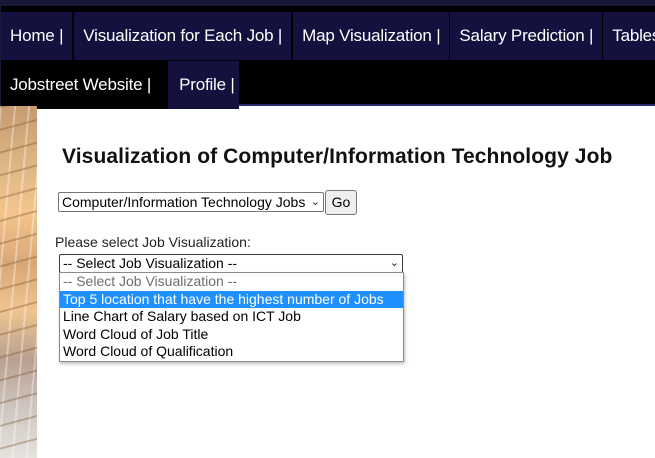 The width and height of the screenshot is (655, 458). What do you see at coordinates (341, 202) in the screenshot?
I see `go-button: Go` at bounding box center [341, 202].